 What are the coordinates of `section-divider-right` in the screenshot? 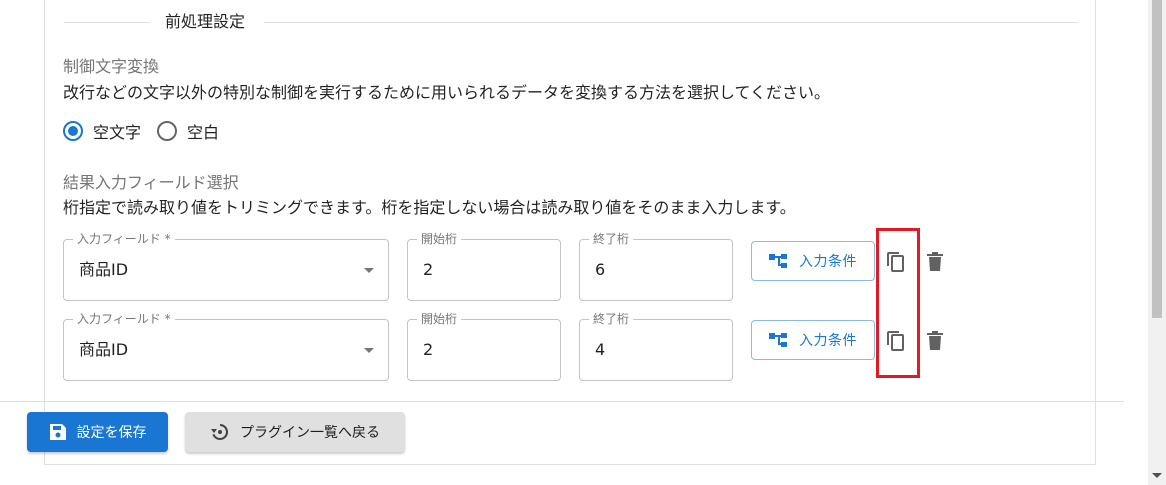 It's located at (671, 22).